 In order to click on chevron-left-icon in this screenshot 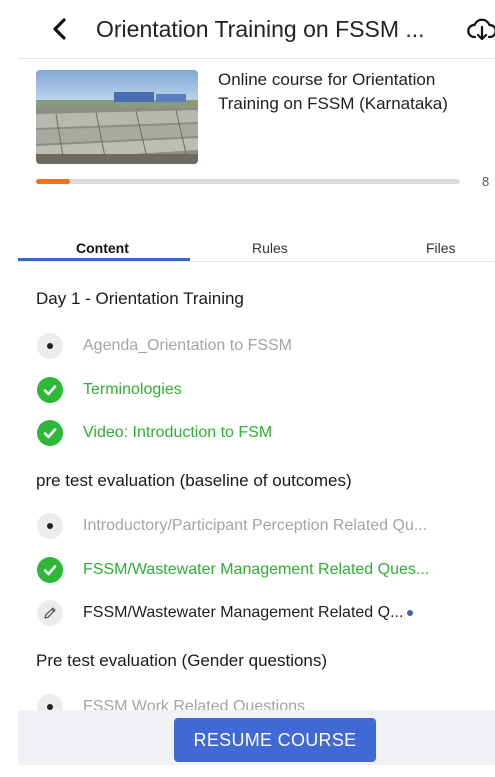, I will do `click(59, 29)`.